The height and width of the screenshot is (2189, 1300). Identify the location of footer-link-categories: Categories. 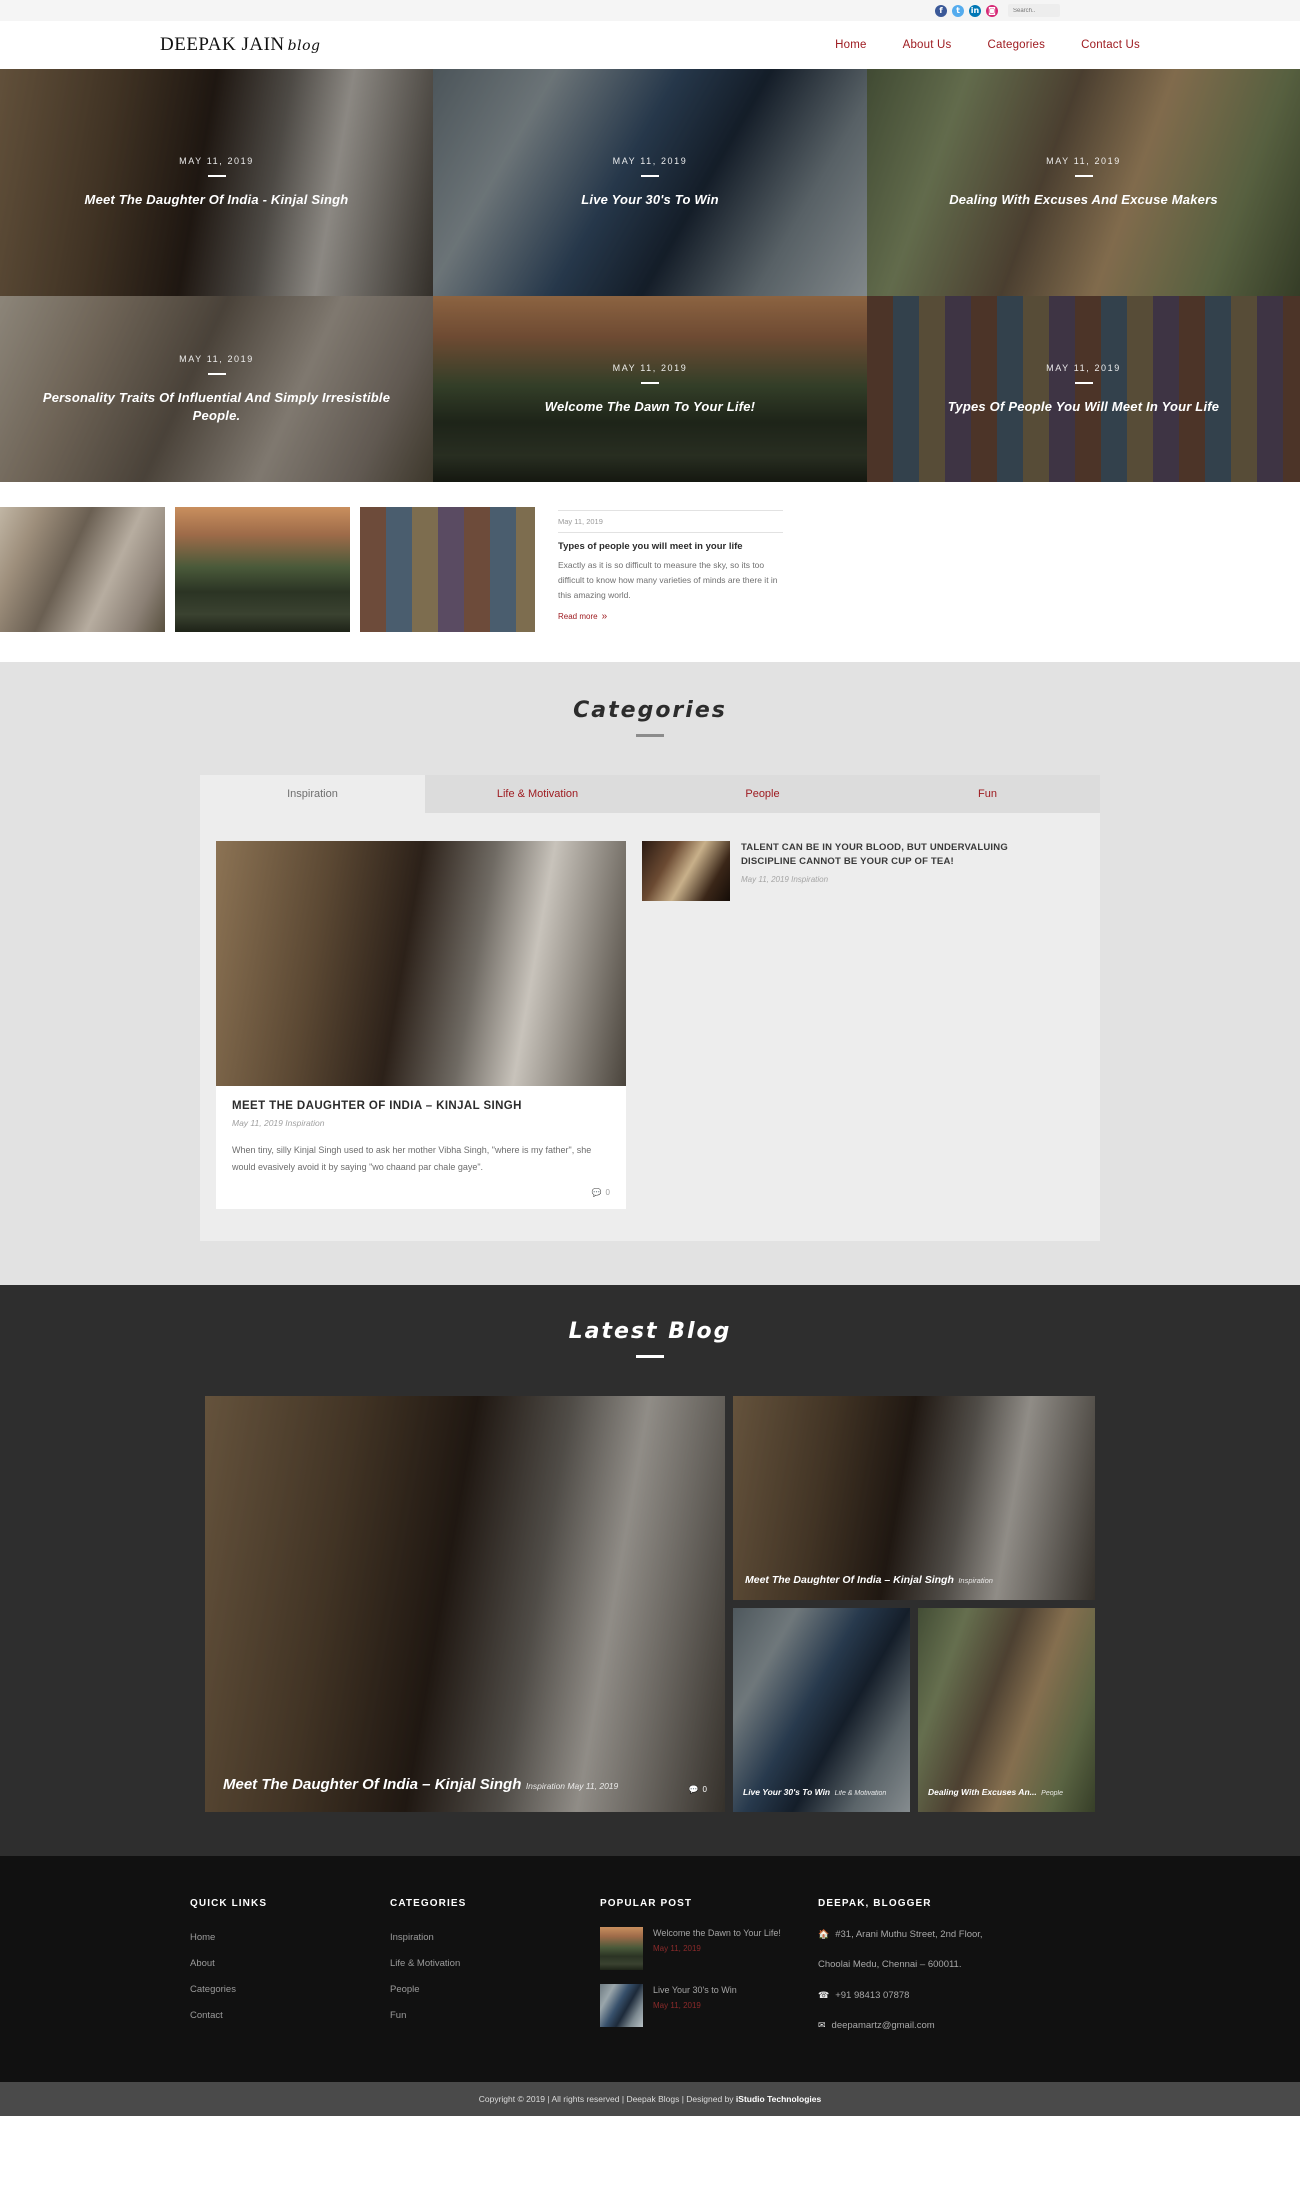
(213, 1989).